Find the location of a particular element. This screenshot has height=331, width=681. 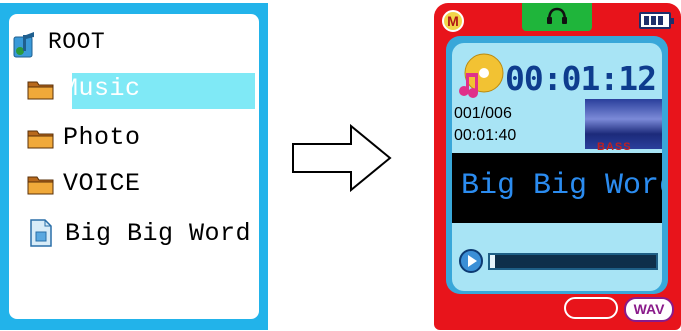

browser-item-label: VOICE is located at coordinates (102, 183).